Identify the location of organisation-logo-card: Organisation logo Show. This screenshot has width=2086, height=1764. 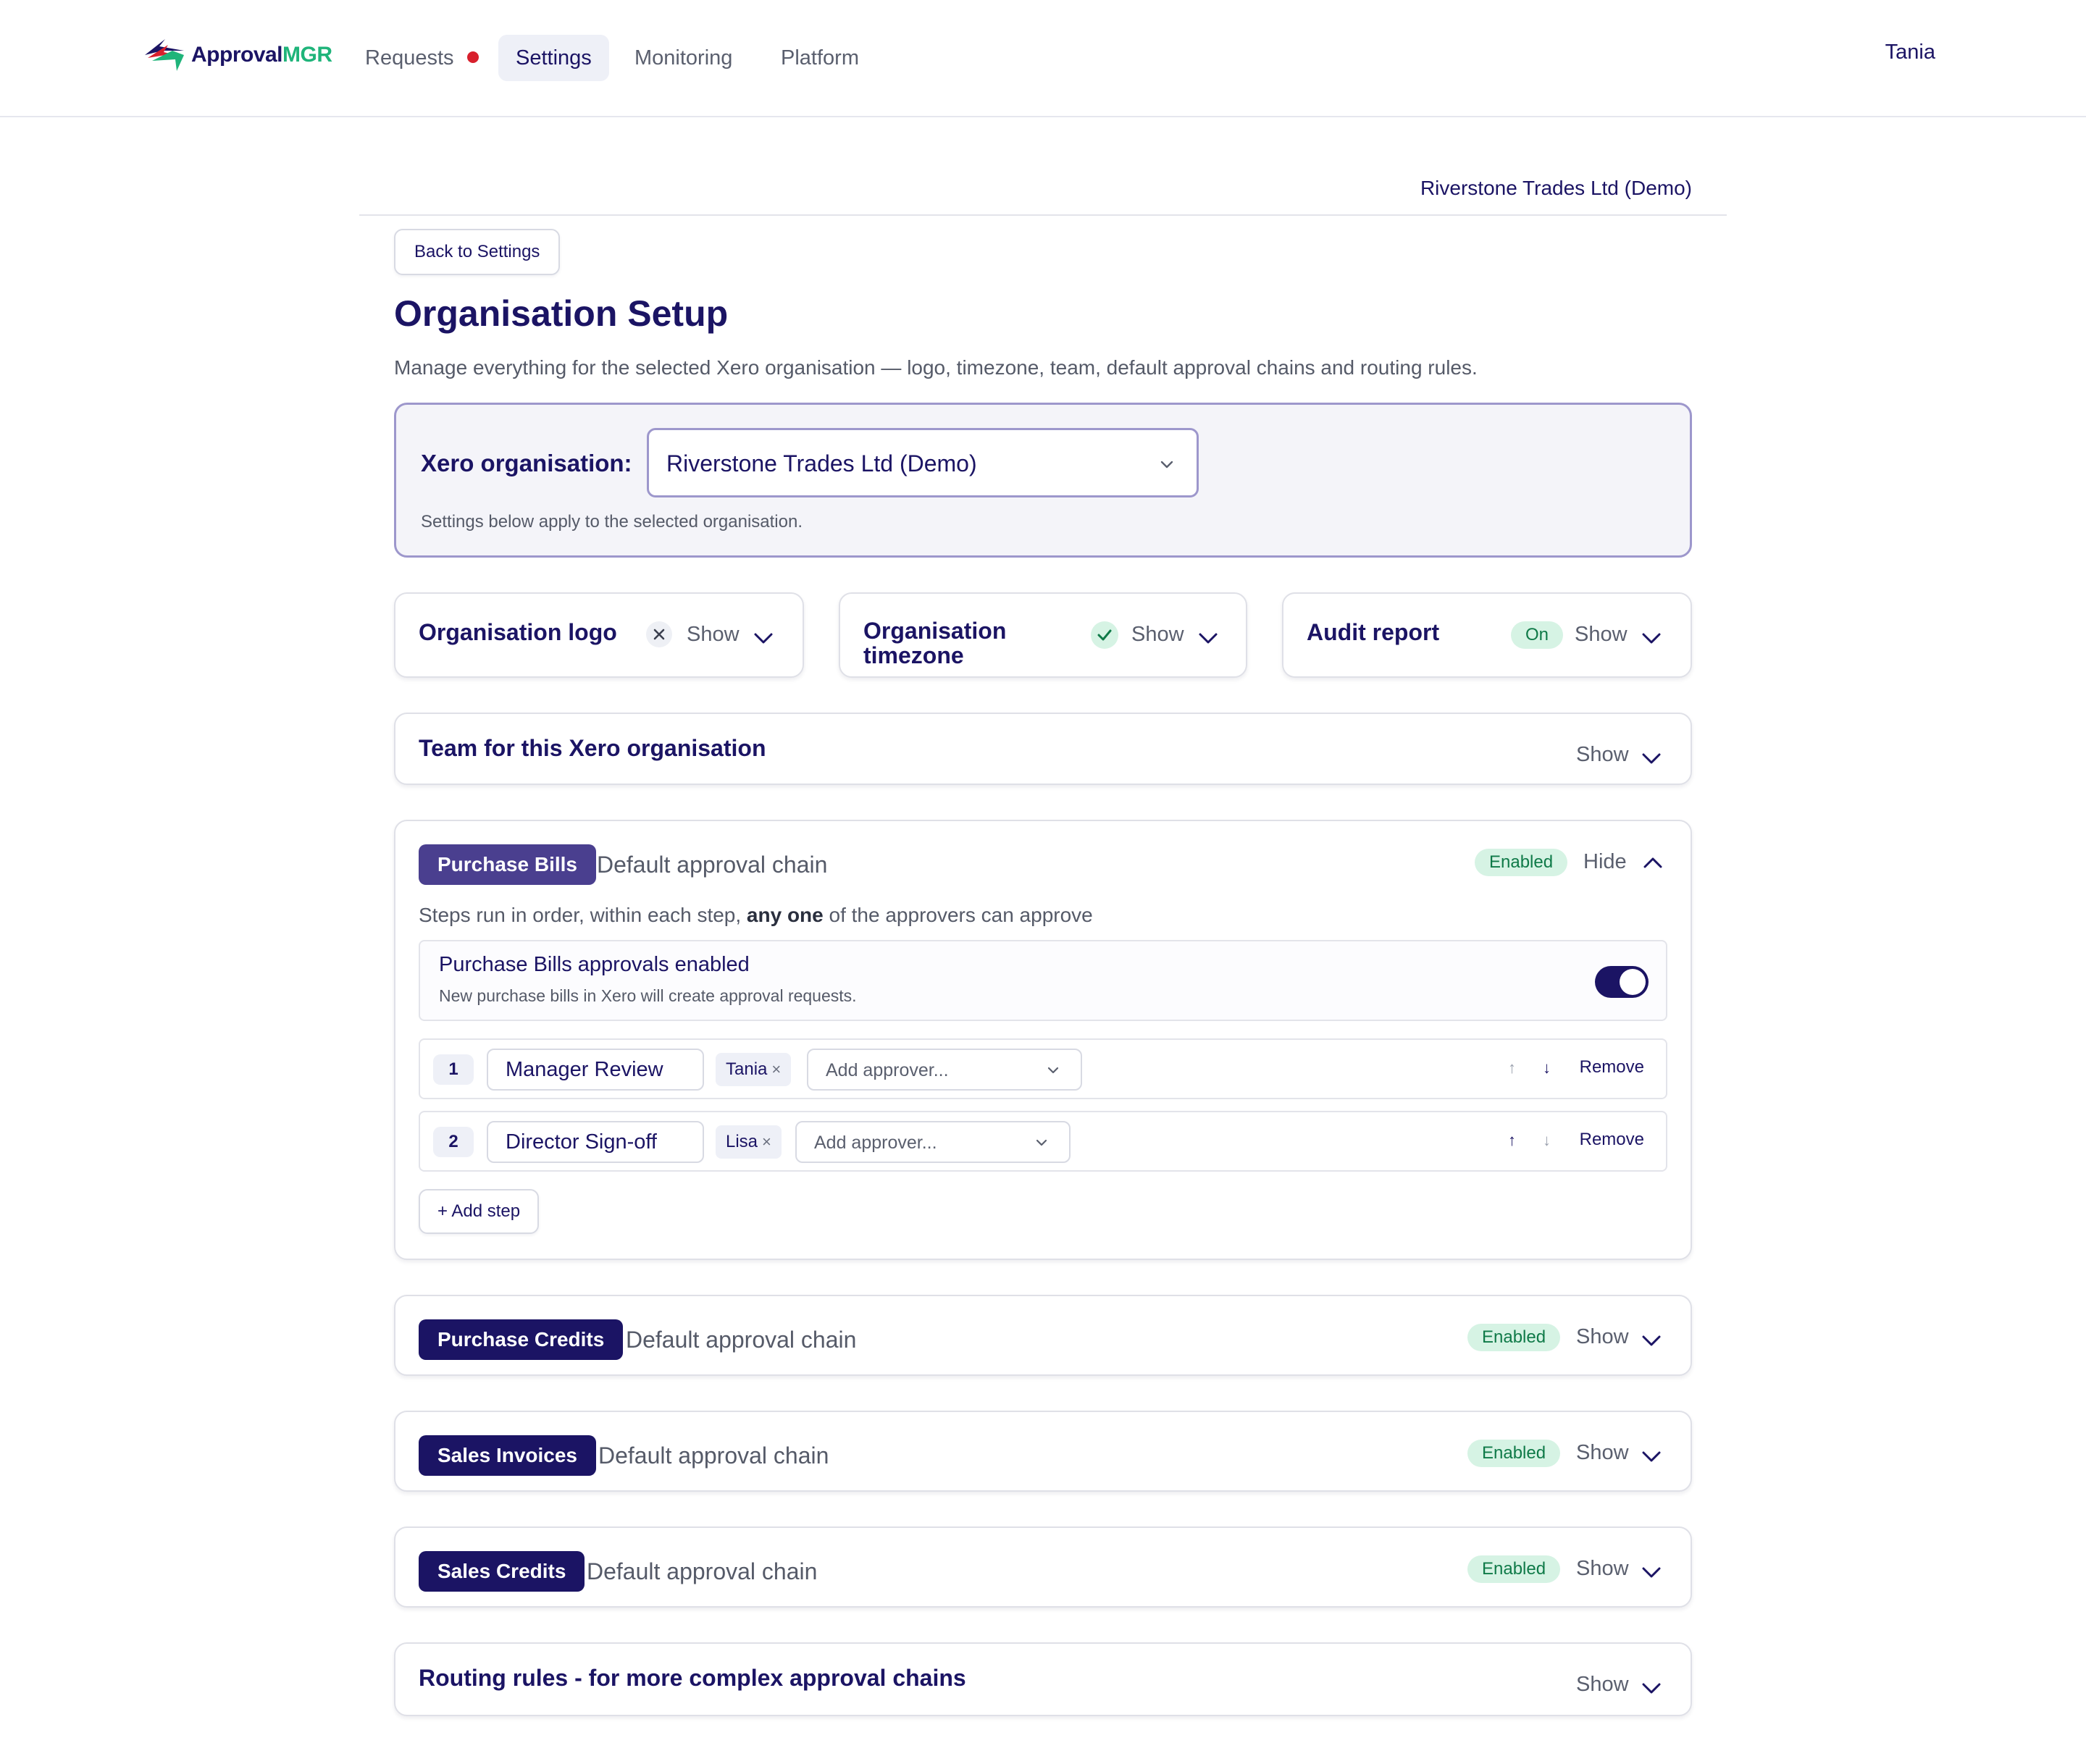
(599, 635).